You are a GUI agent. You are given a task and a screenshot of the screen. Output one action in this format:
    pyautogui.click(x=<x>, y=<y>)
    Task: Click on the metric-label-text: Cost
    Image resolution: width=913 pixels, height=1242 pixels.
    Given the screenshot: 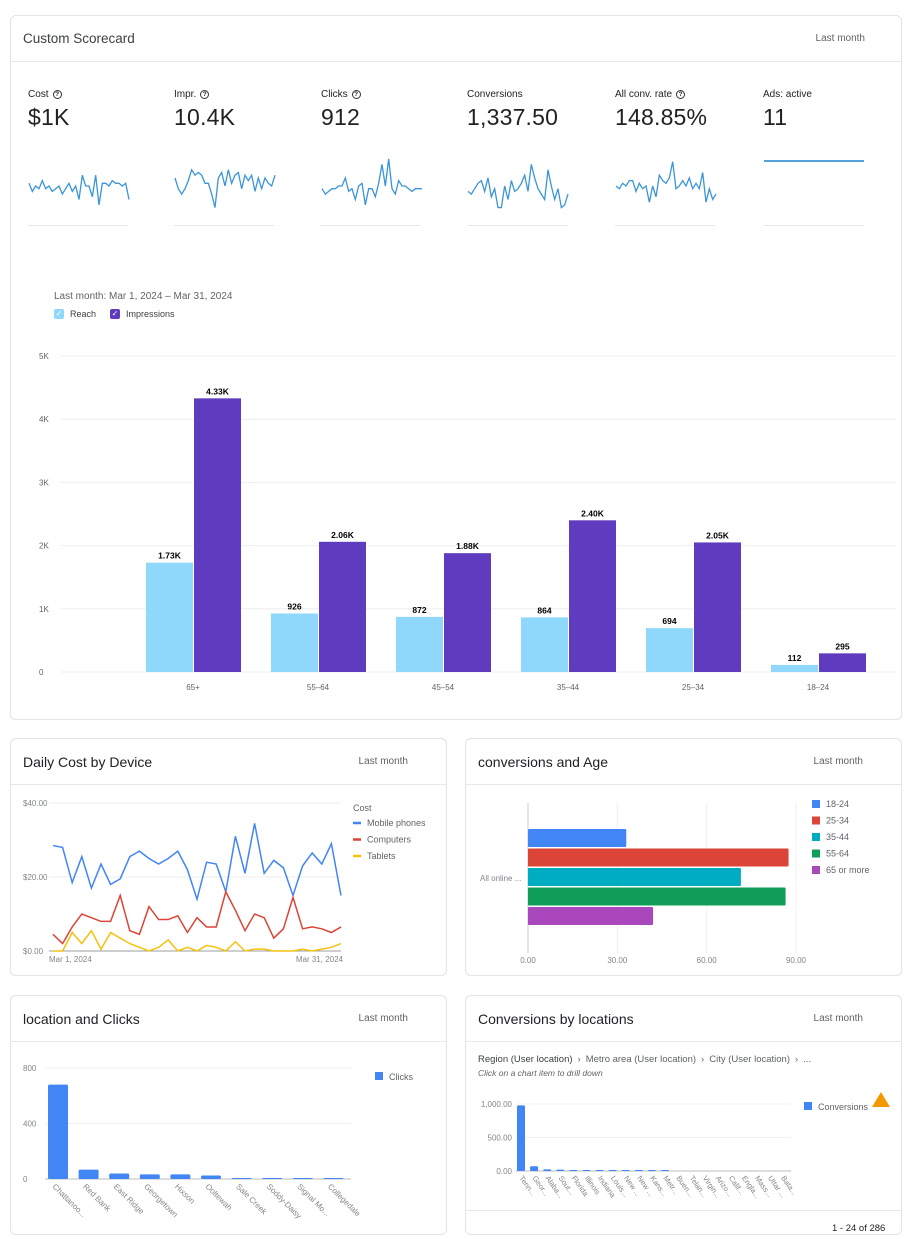 What is the action you would take?
    pyautogui.click(x=38, y=94)
    